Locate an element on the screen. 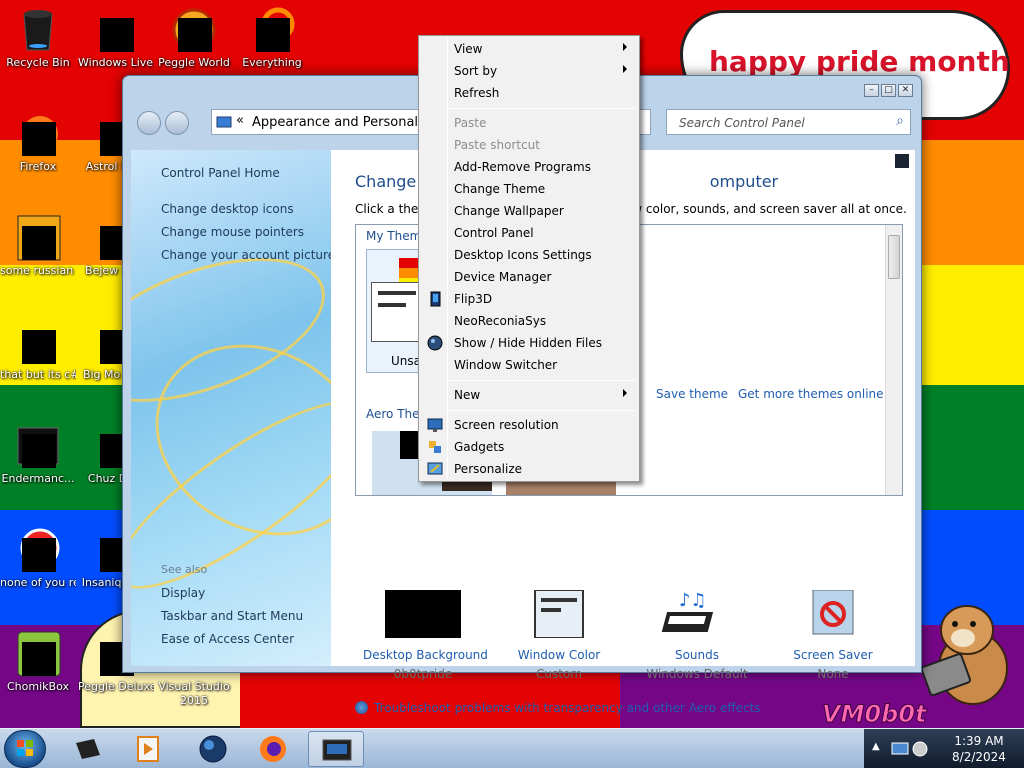 Image resolution: width=1024 pixels, height=768 pixels. console-icon is located at coordinates (38, 446).